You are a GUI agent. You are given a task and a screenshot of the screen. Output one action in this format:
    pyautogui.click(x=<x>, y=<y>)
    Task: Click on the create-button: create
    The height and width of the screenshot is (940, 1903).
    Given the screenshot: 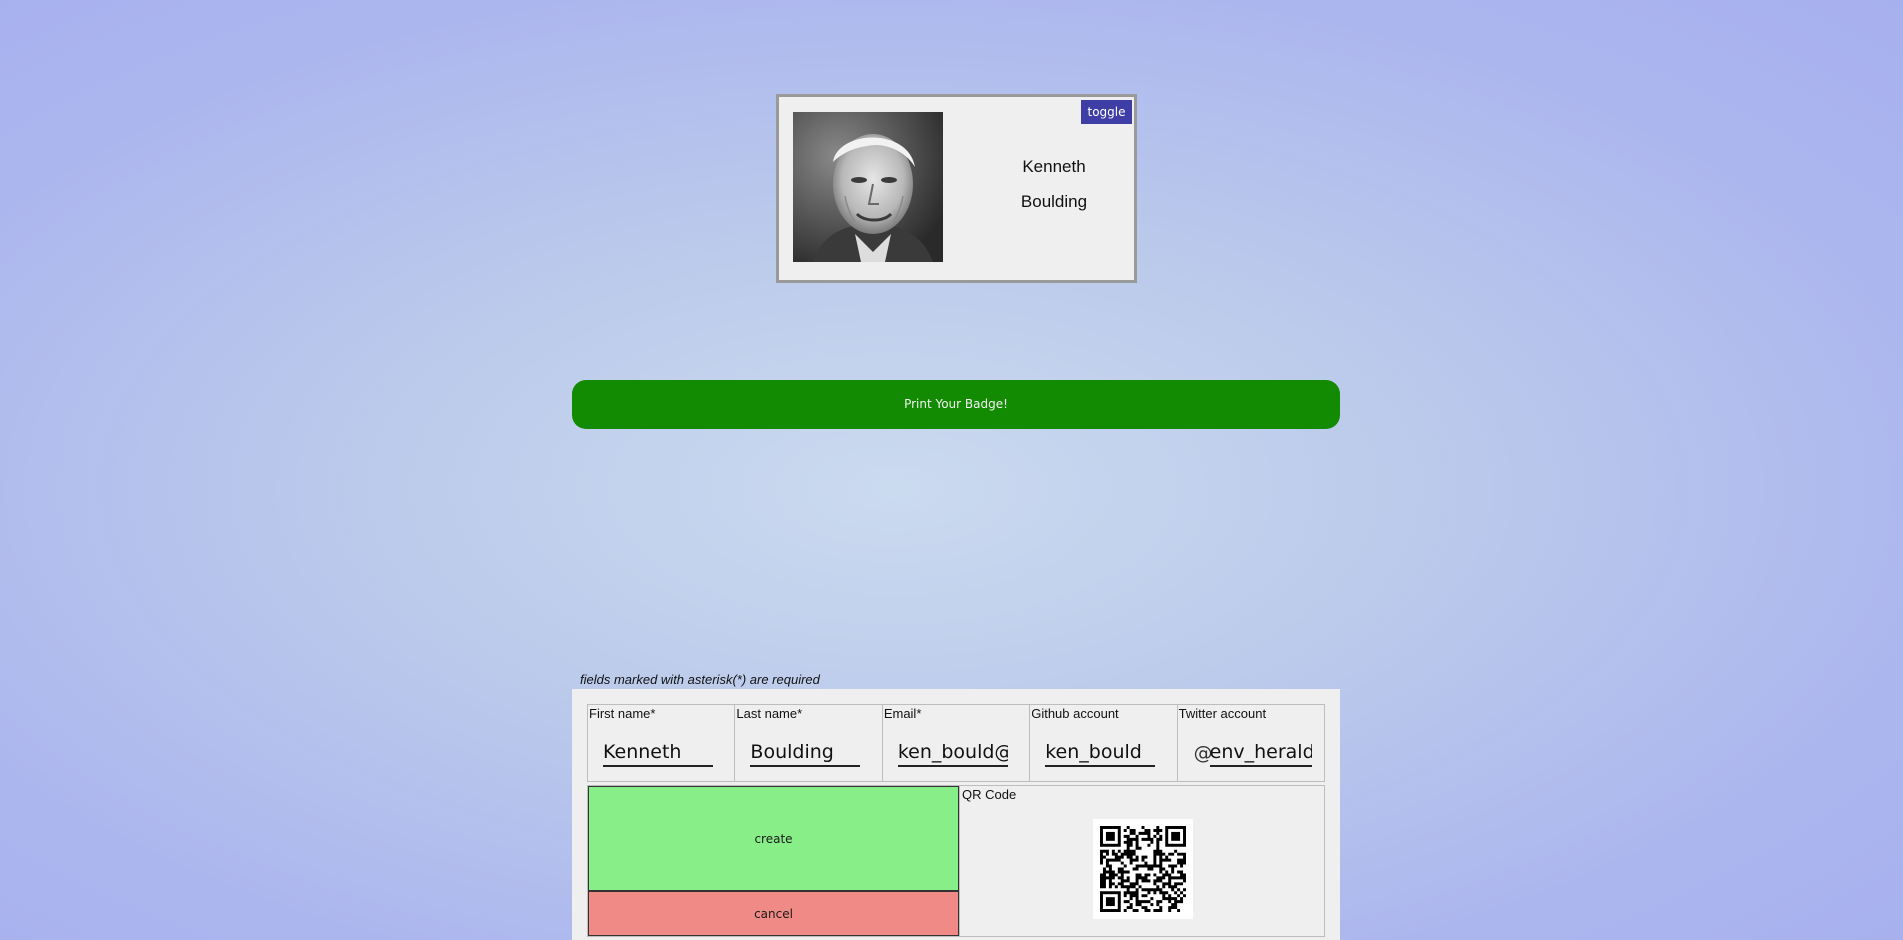 What is the action you would take?
    pyautogui.click(x=773, y=838)
    